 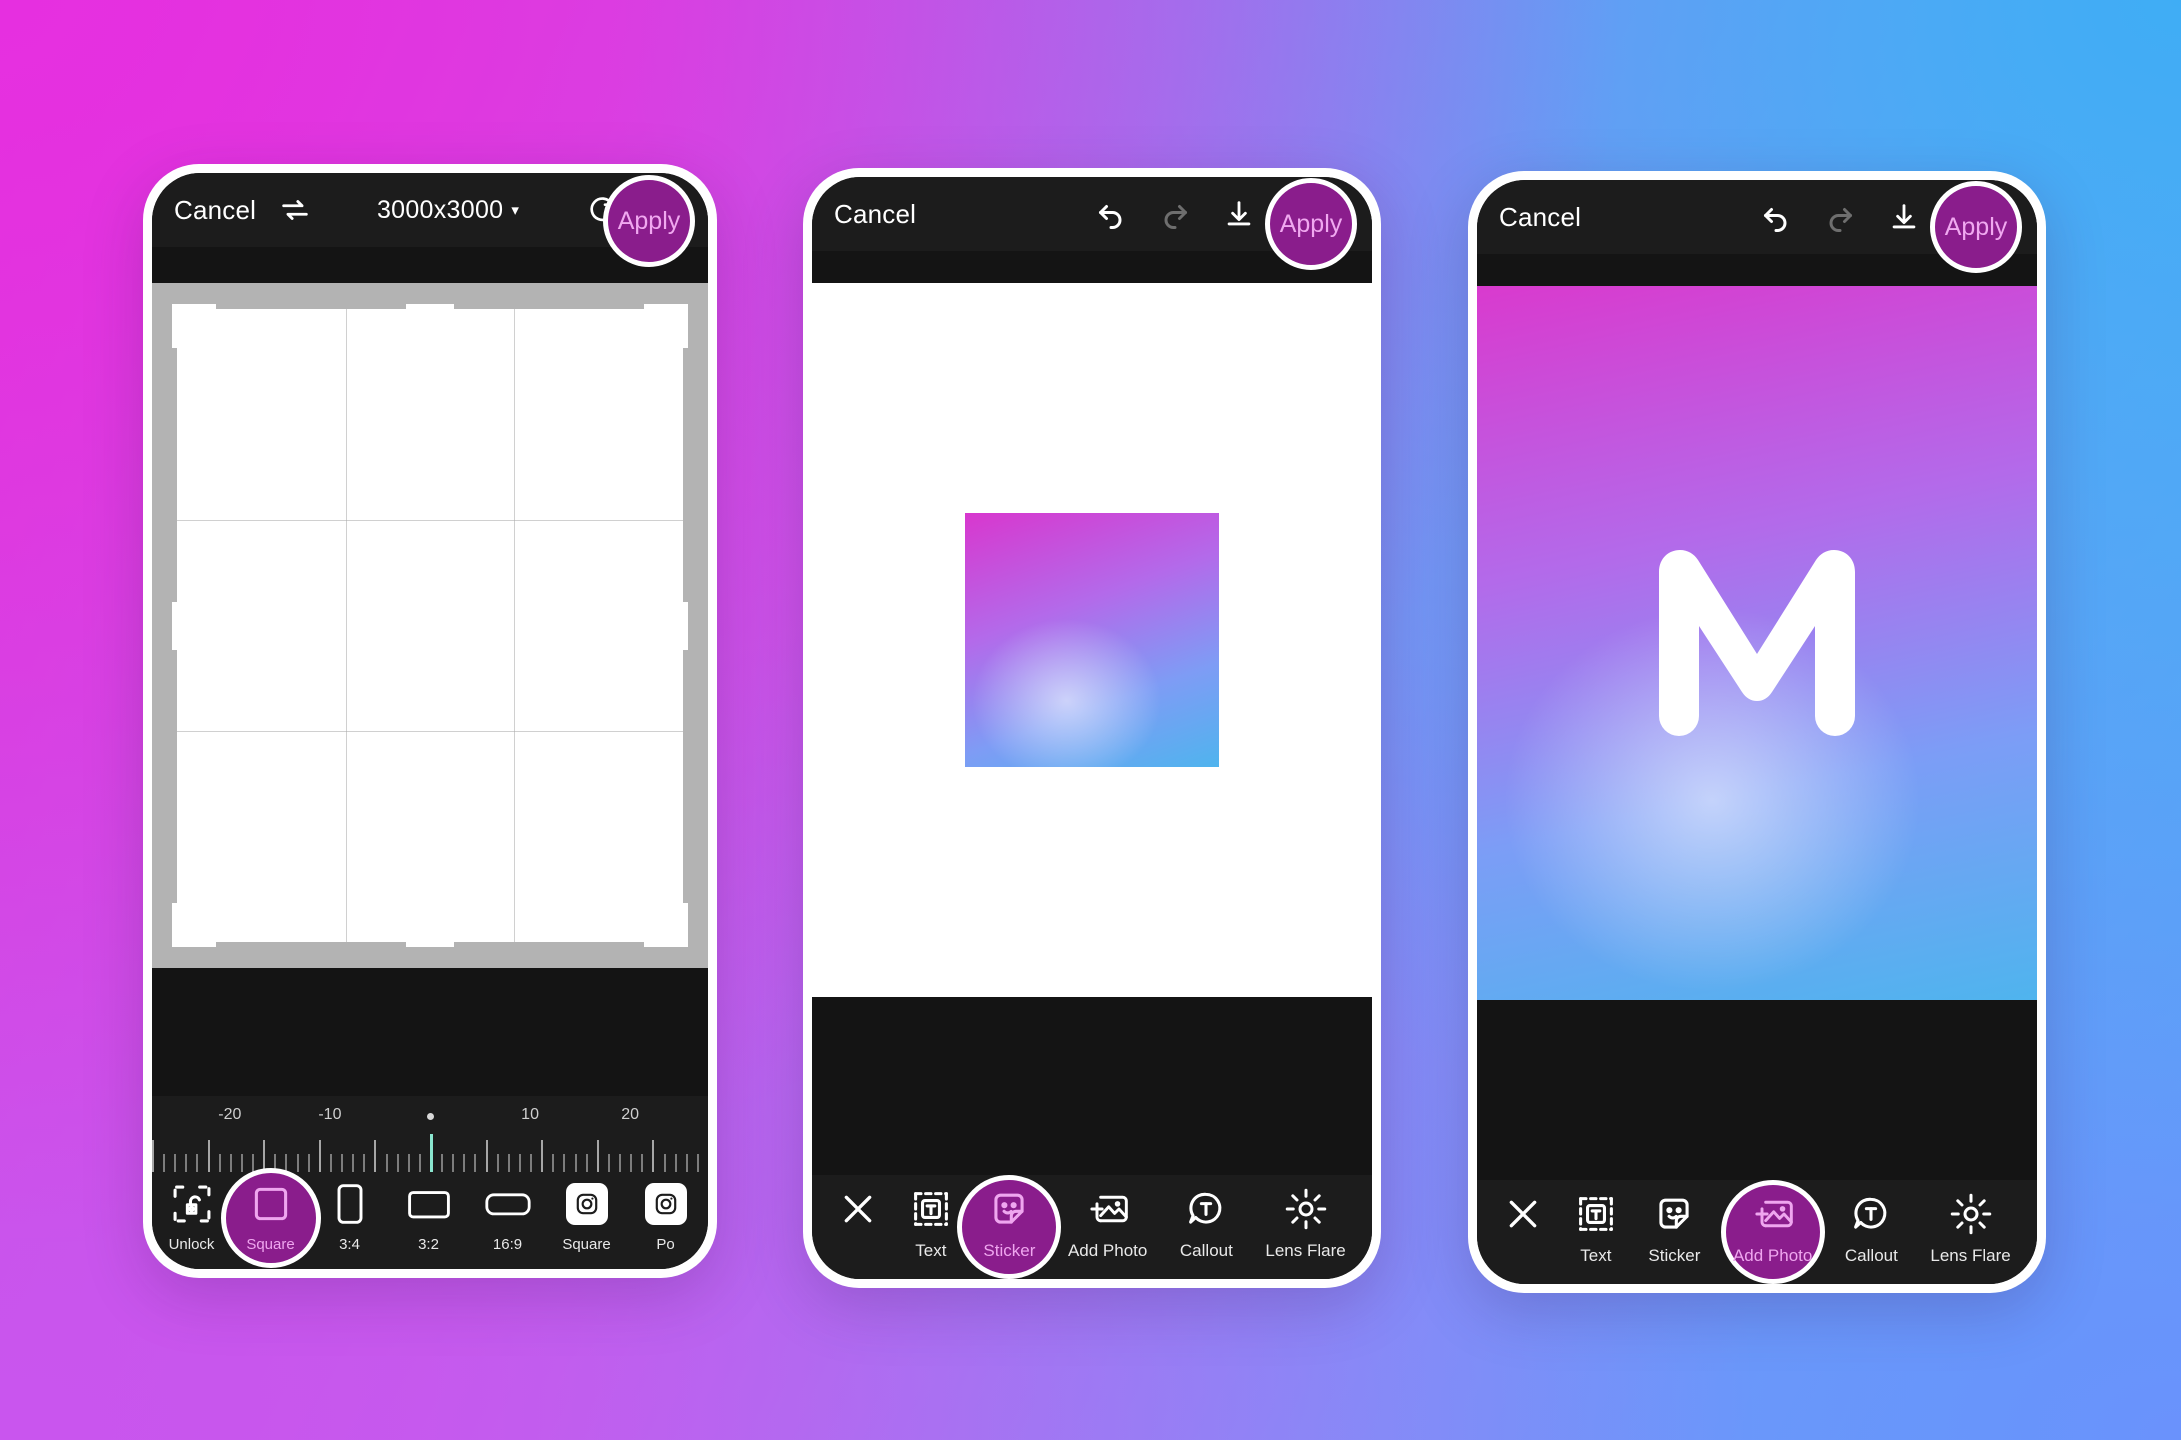 I want to click on tool-unlock: Unlock, so click(x=191, y=1216).